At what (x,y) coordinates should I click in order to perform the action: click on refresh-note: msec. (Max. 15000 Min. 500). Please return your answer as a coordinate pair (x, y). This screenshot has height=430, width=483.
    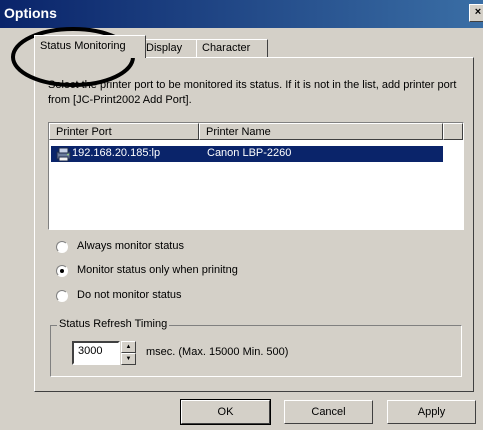
    Looking at the image, I should click on (217, 352).